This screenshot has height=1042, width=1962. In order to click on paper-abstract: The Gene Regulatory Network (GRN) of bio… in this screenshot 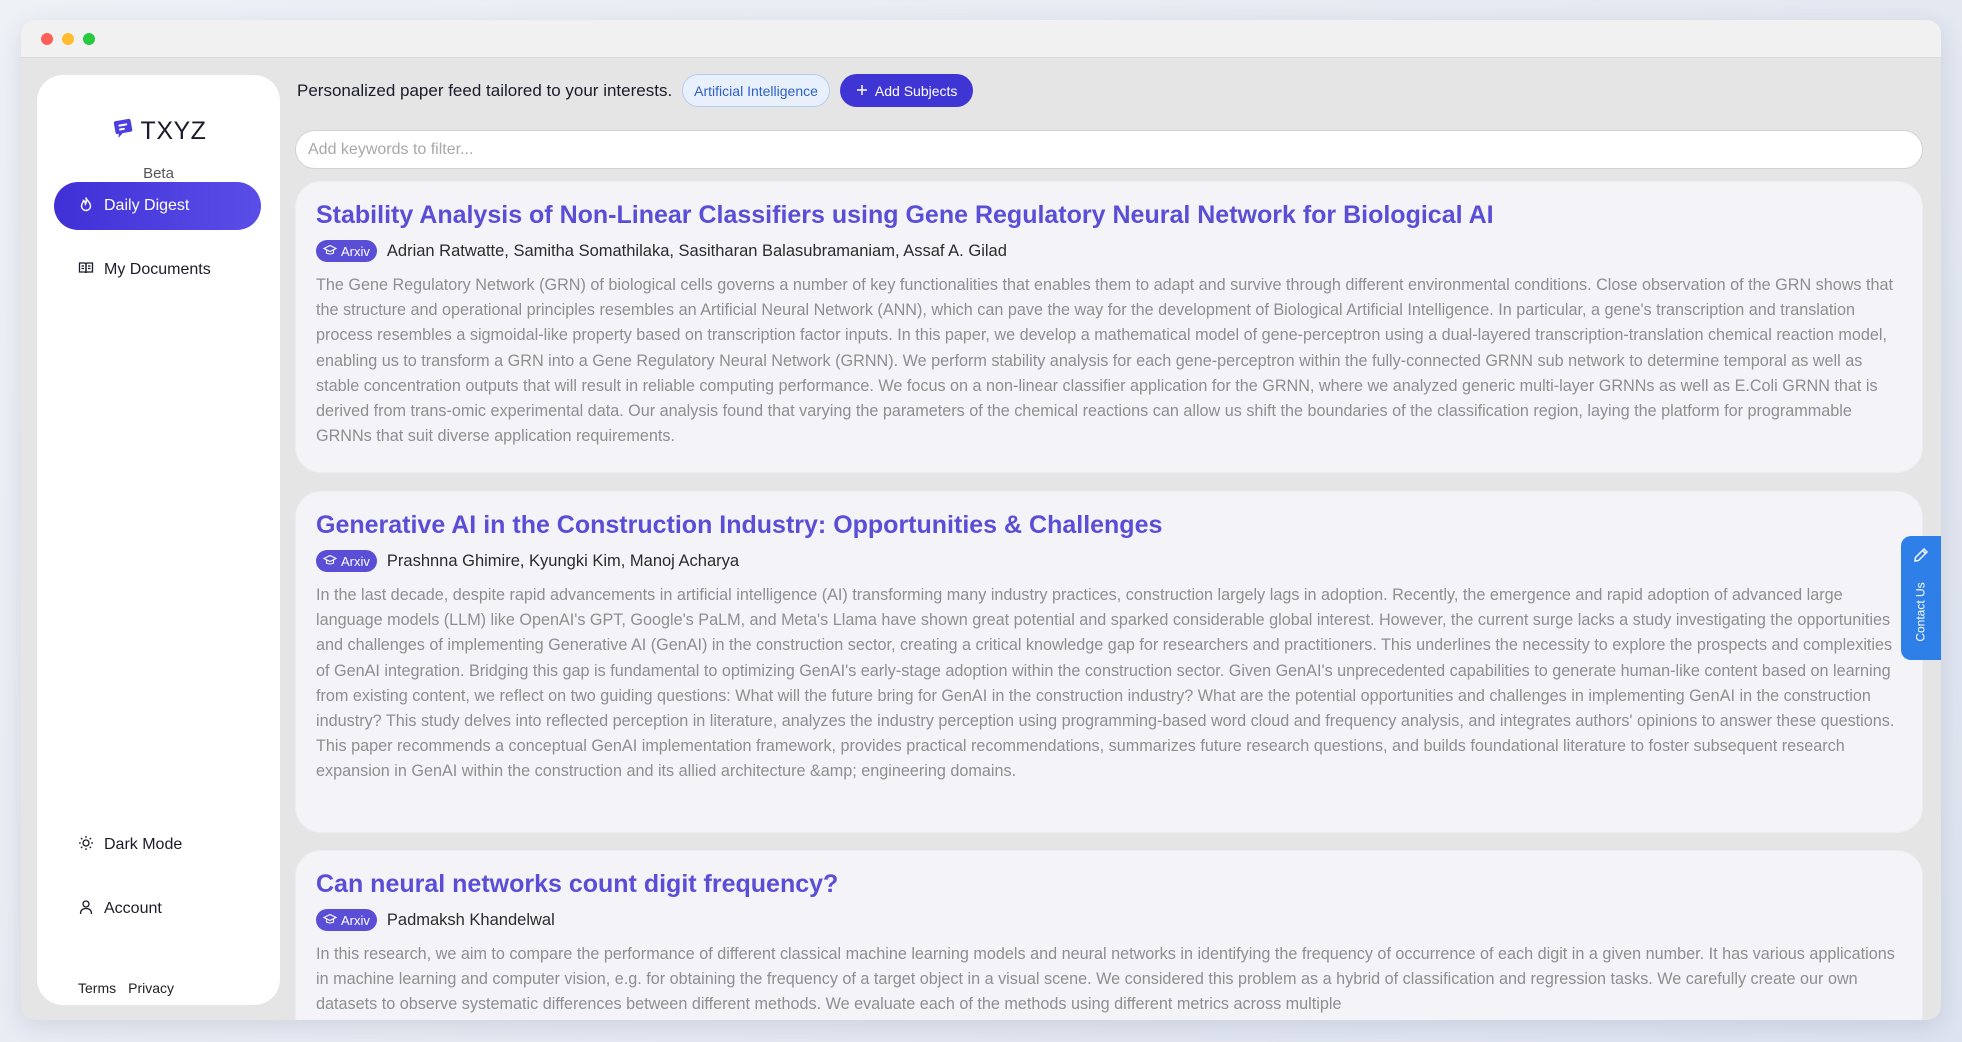, I will do `click(1105, 361)`.